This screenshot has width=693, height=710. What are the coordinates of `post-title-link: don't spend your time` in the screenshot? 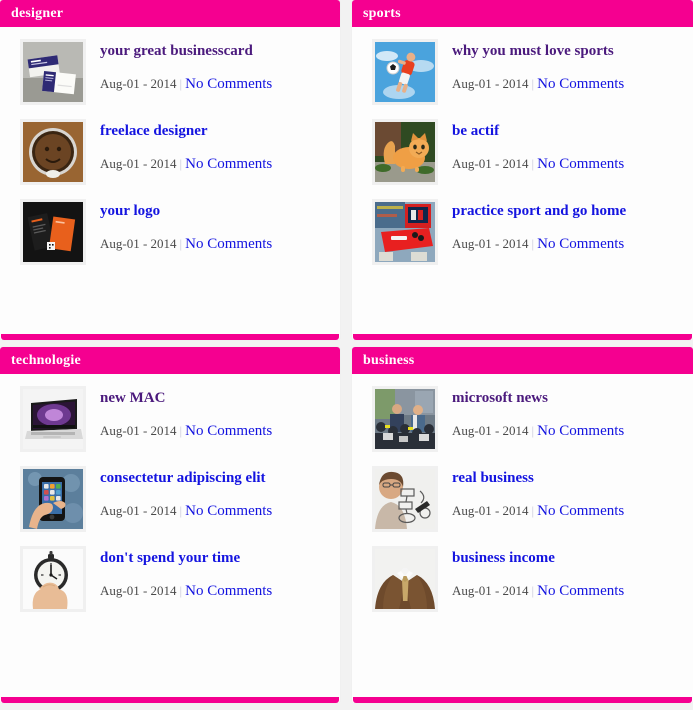 It's located at (215, 558).